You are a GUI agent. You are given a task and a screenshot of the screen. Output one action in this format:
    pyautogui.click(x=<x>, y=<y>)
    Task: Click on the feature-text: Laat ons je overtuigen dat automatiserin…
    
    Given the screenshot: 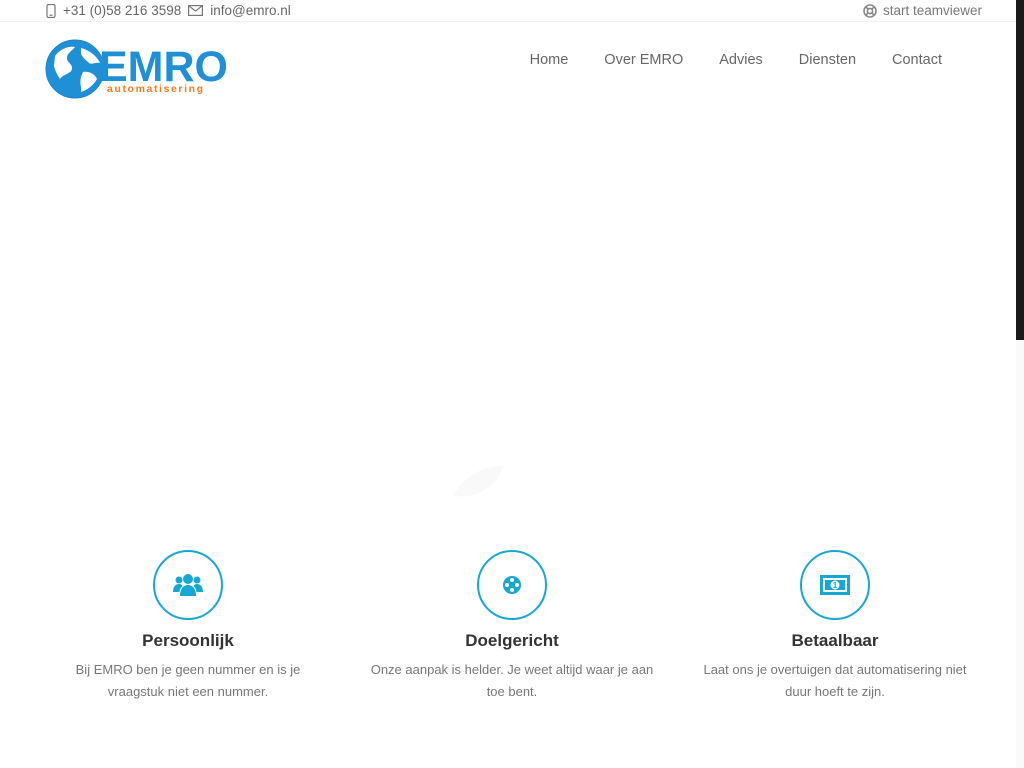 What is the action you would take?
    pyautogui.click(x=835, y=680)
    